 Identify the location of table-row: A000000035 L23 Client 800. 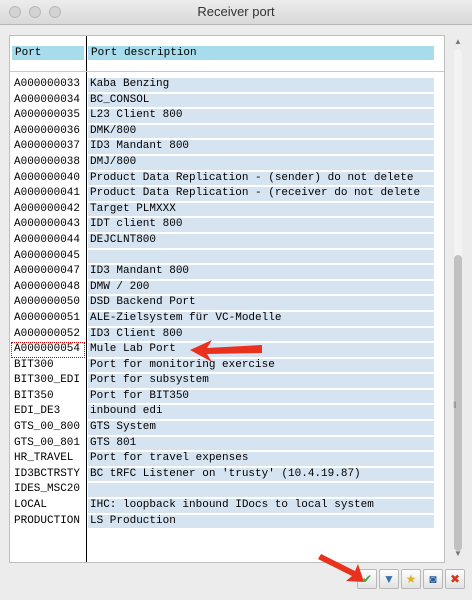
(227, 116).